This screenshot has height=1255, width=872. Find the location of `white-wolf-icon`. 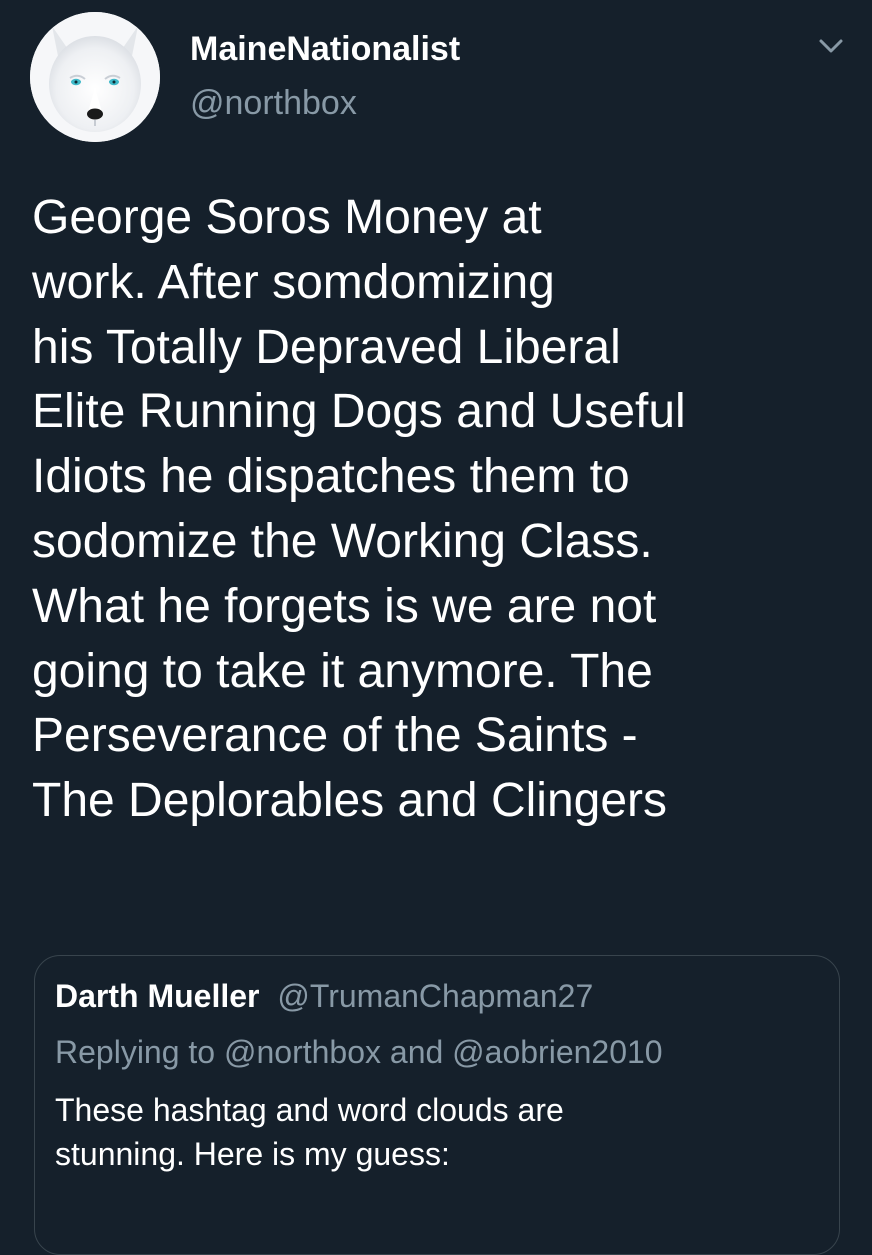

white-wolf-icon is located at coordinates (95, 77).